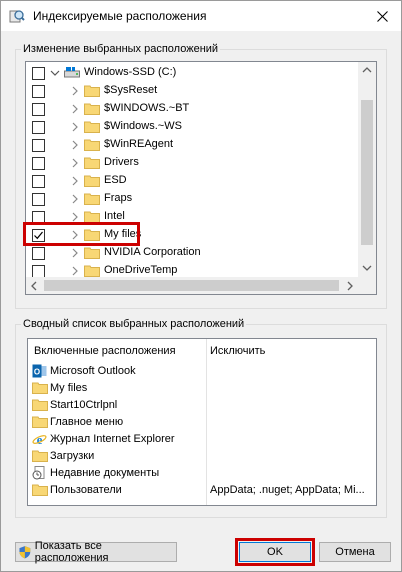 The image size is (402, 572). I want to click on ok-button: OK, so click(275, 552).